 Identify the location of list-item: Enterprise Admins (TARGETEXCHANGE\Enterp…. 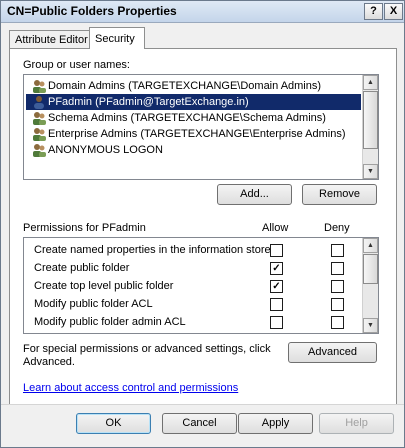
(193, 134).